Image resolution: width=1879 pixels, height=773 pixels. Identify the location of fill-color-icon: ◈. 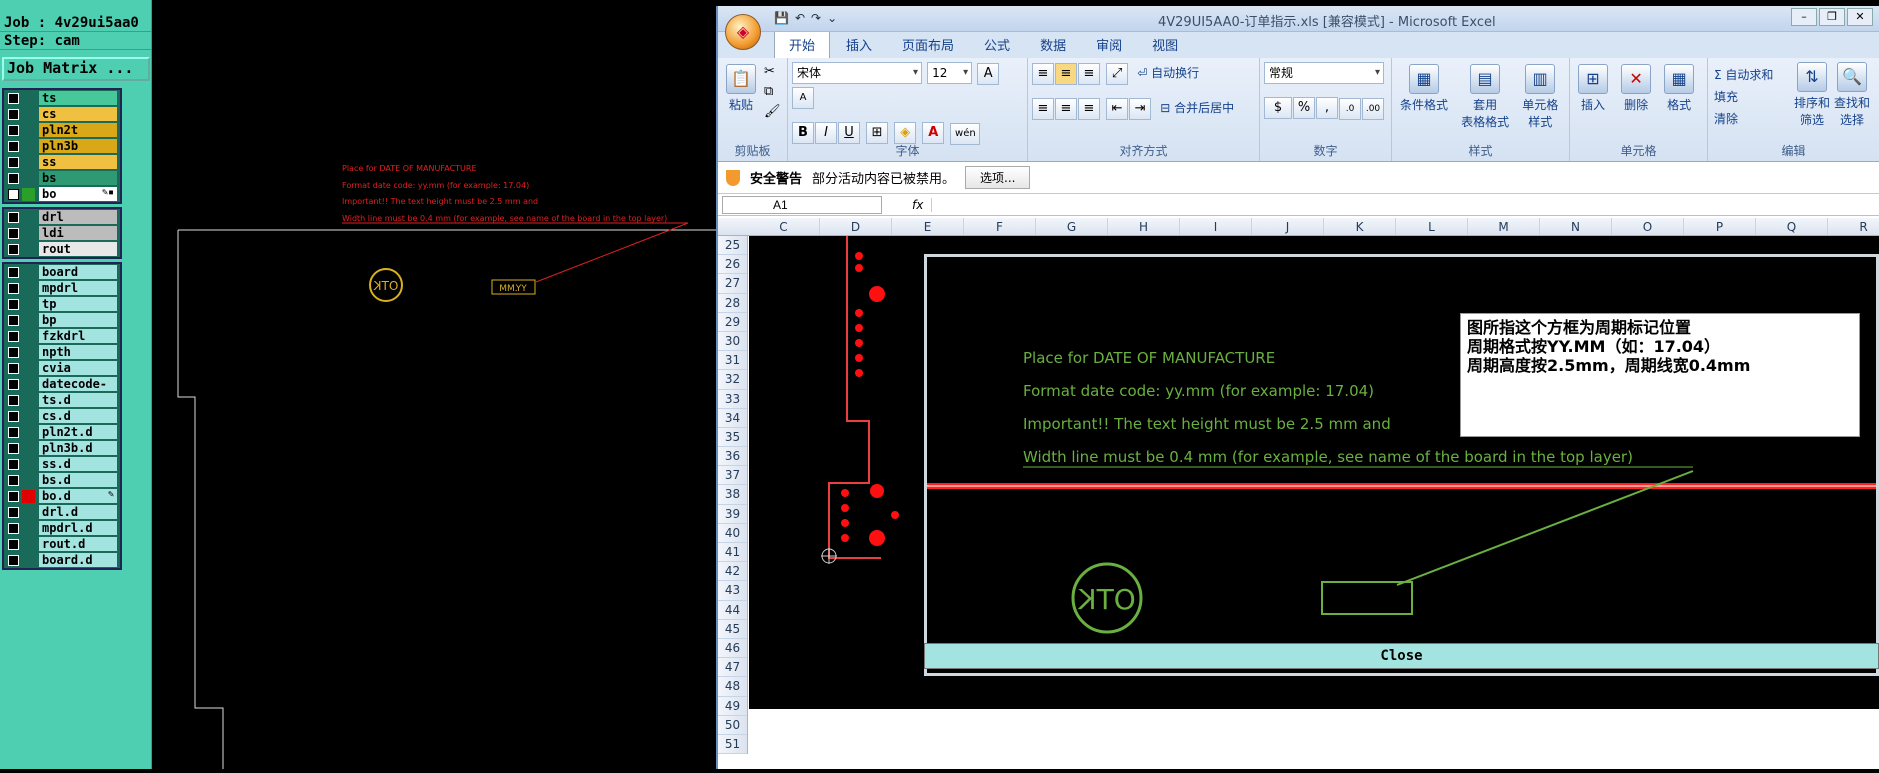
(905, 133).